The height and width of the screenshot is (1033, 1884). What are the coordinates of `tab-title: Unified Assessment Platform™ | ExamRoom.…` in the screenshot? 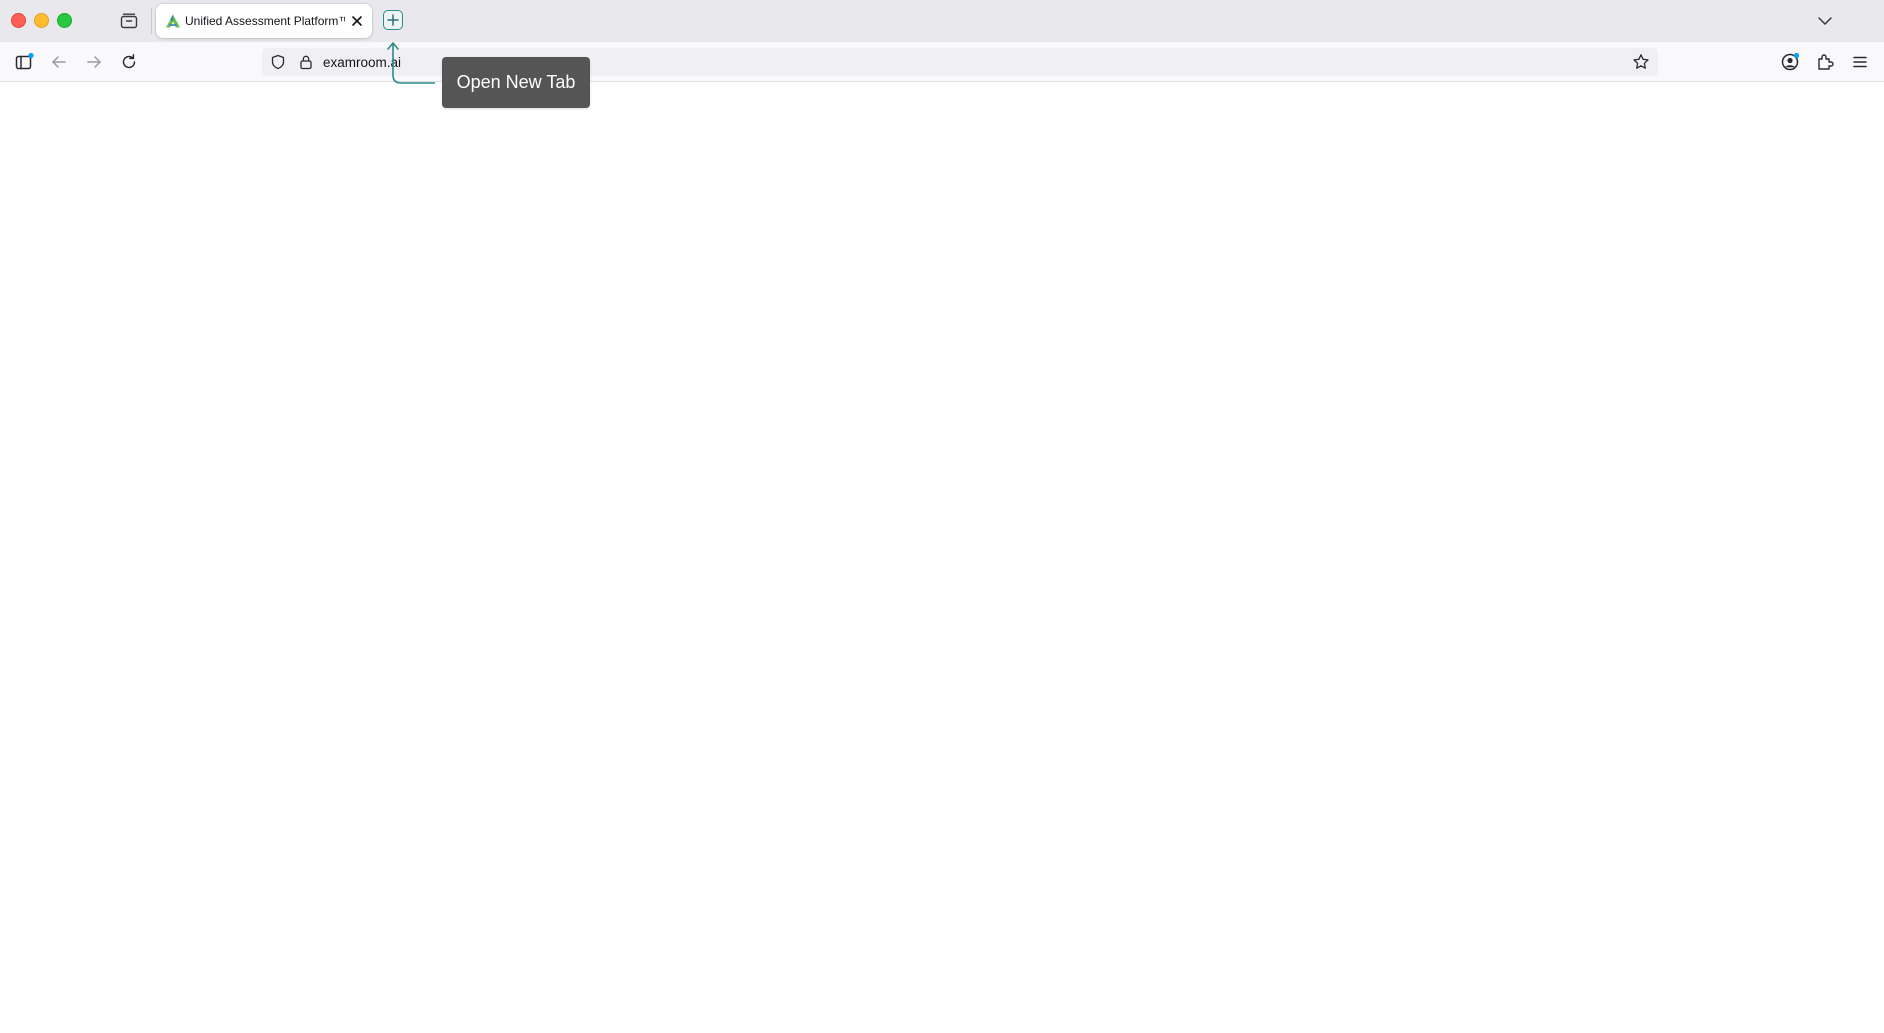 It's located at (265, 21).